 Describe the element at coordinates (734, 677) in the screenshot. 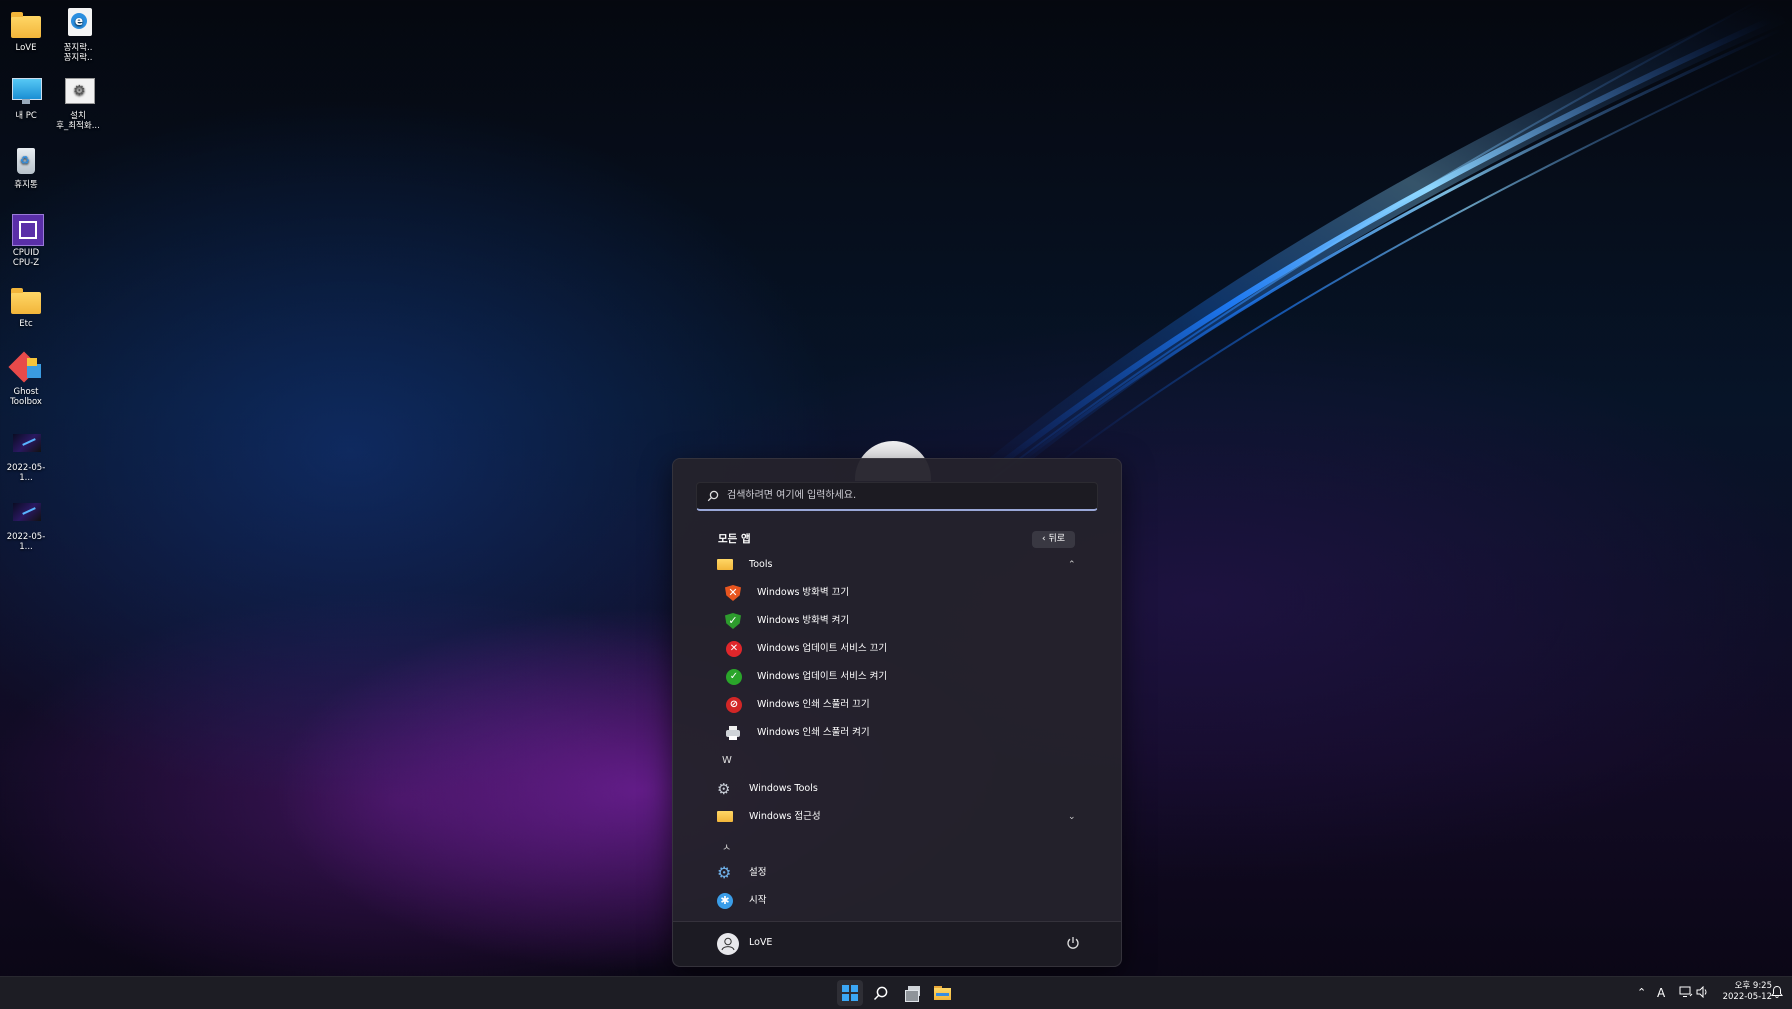

I see `green-check-circle-icon: ✓` at that location.